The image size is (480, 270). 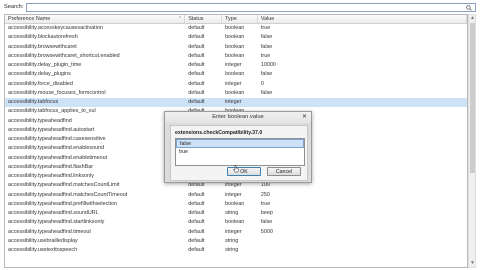 What do you see at coordinates (55, 28) in the screenshot?
I see `preference-name-cell: accessibility.accesskeycausesactivation` at bounding box center [55, 28].